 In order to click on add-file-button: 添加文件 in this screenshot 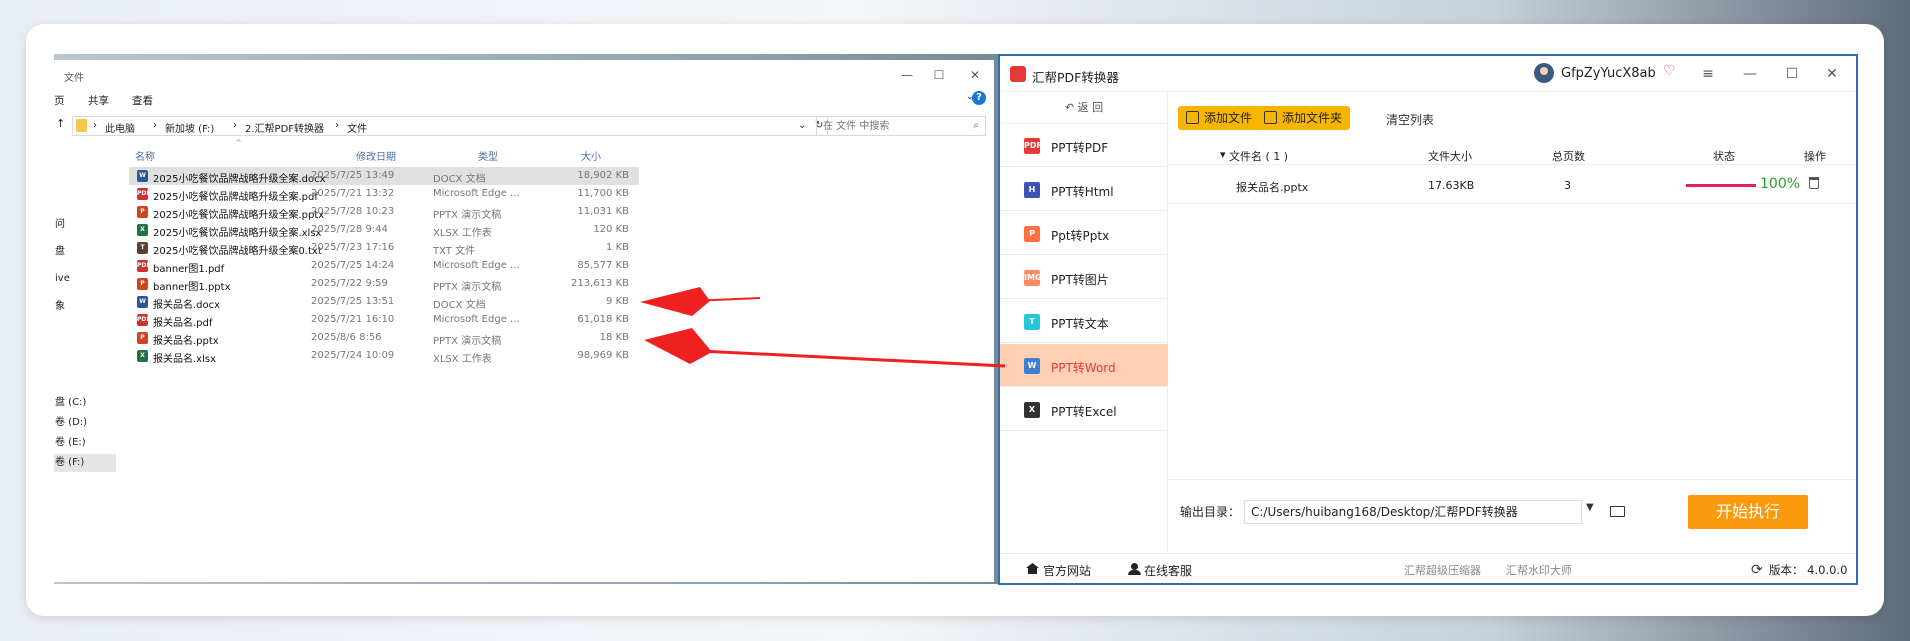, I will do `click(1219, 118)`.